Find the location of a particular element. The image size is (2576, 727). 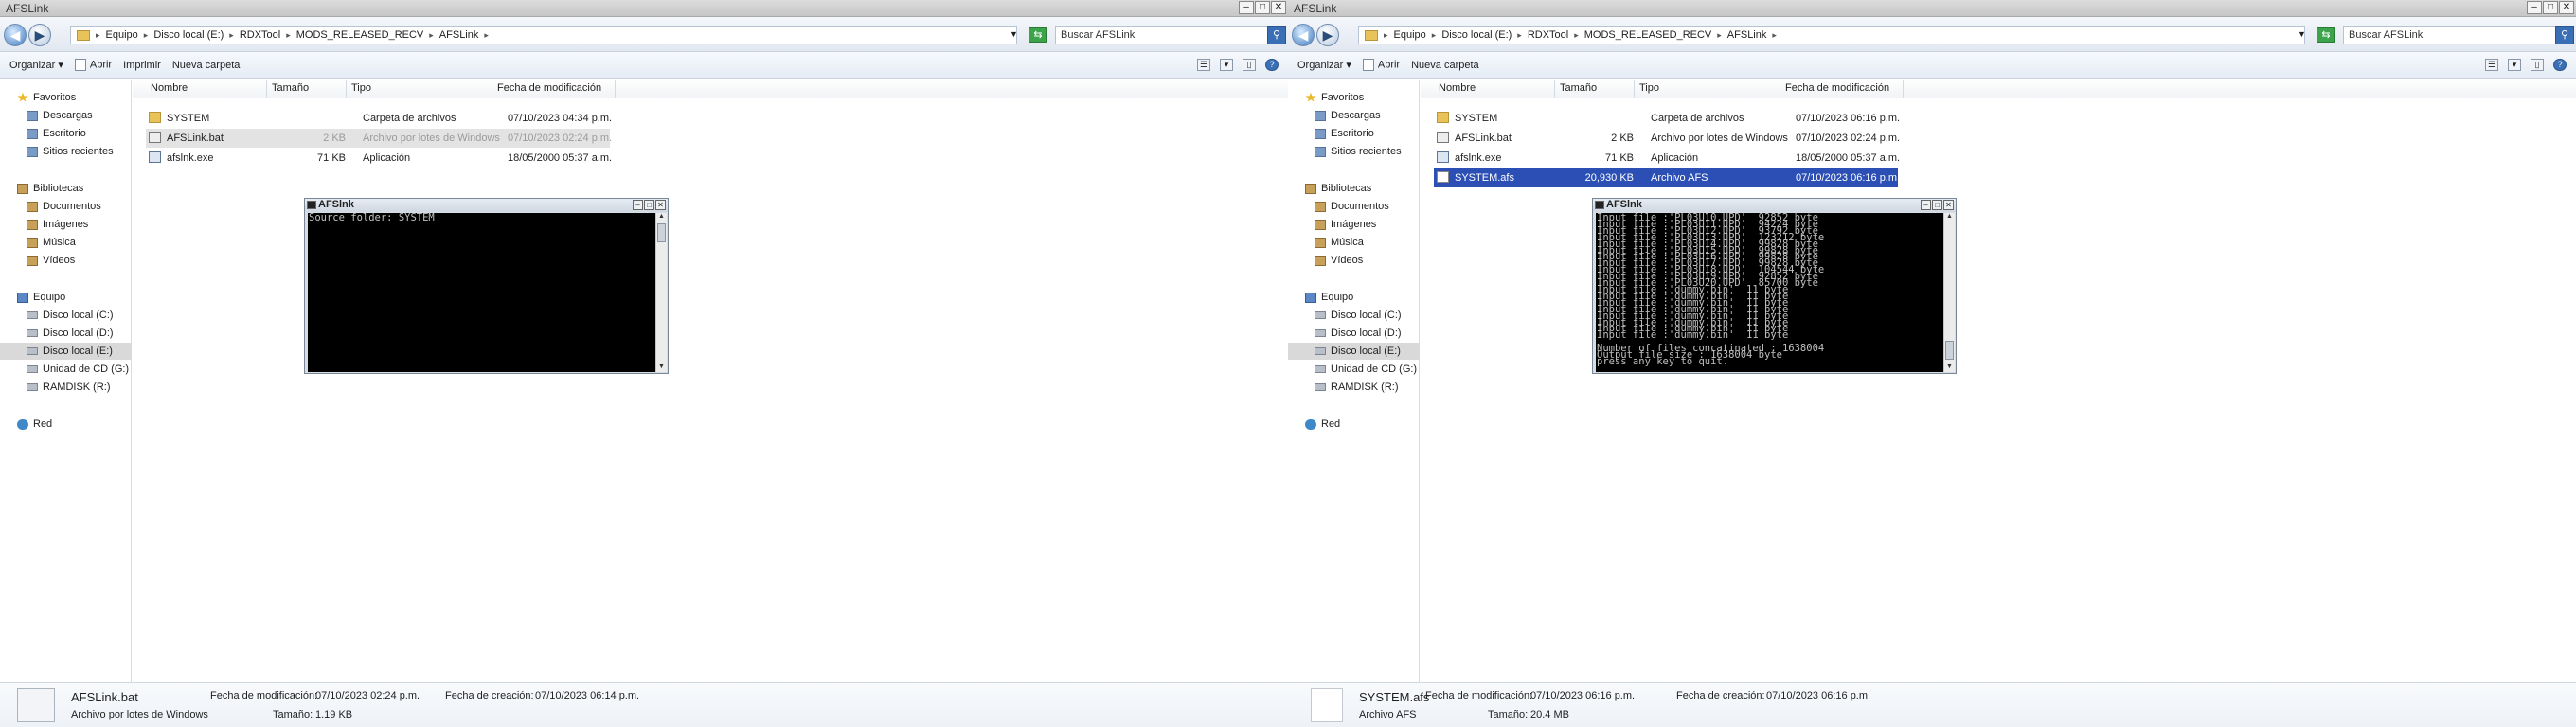

back-button: ◀ is located at coordinates (1303, 35).